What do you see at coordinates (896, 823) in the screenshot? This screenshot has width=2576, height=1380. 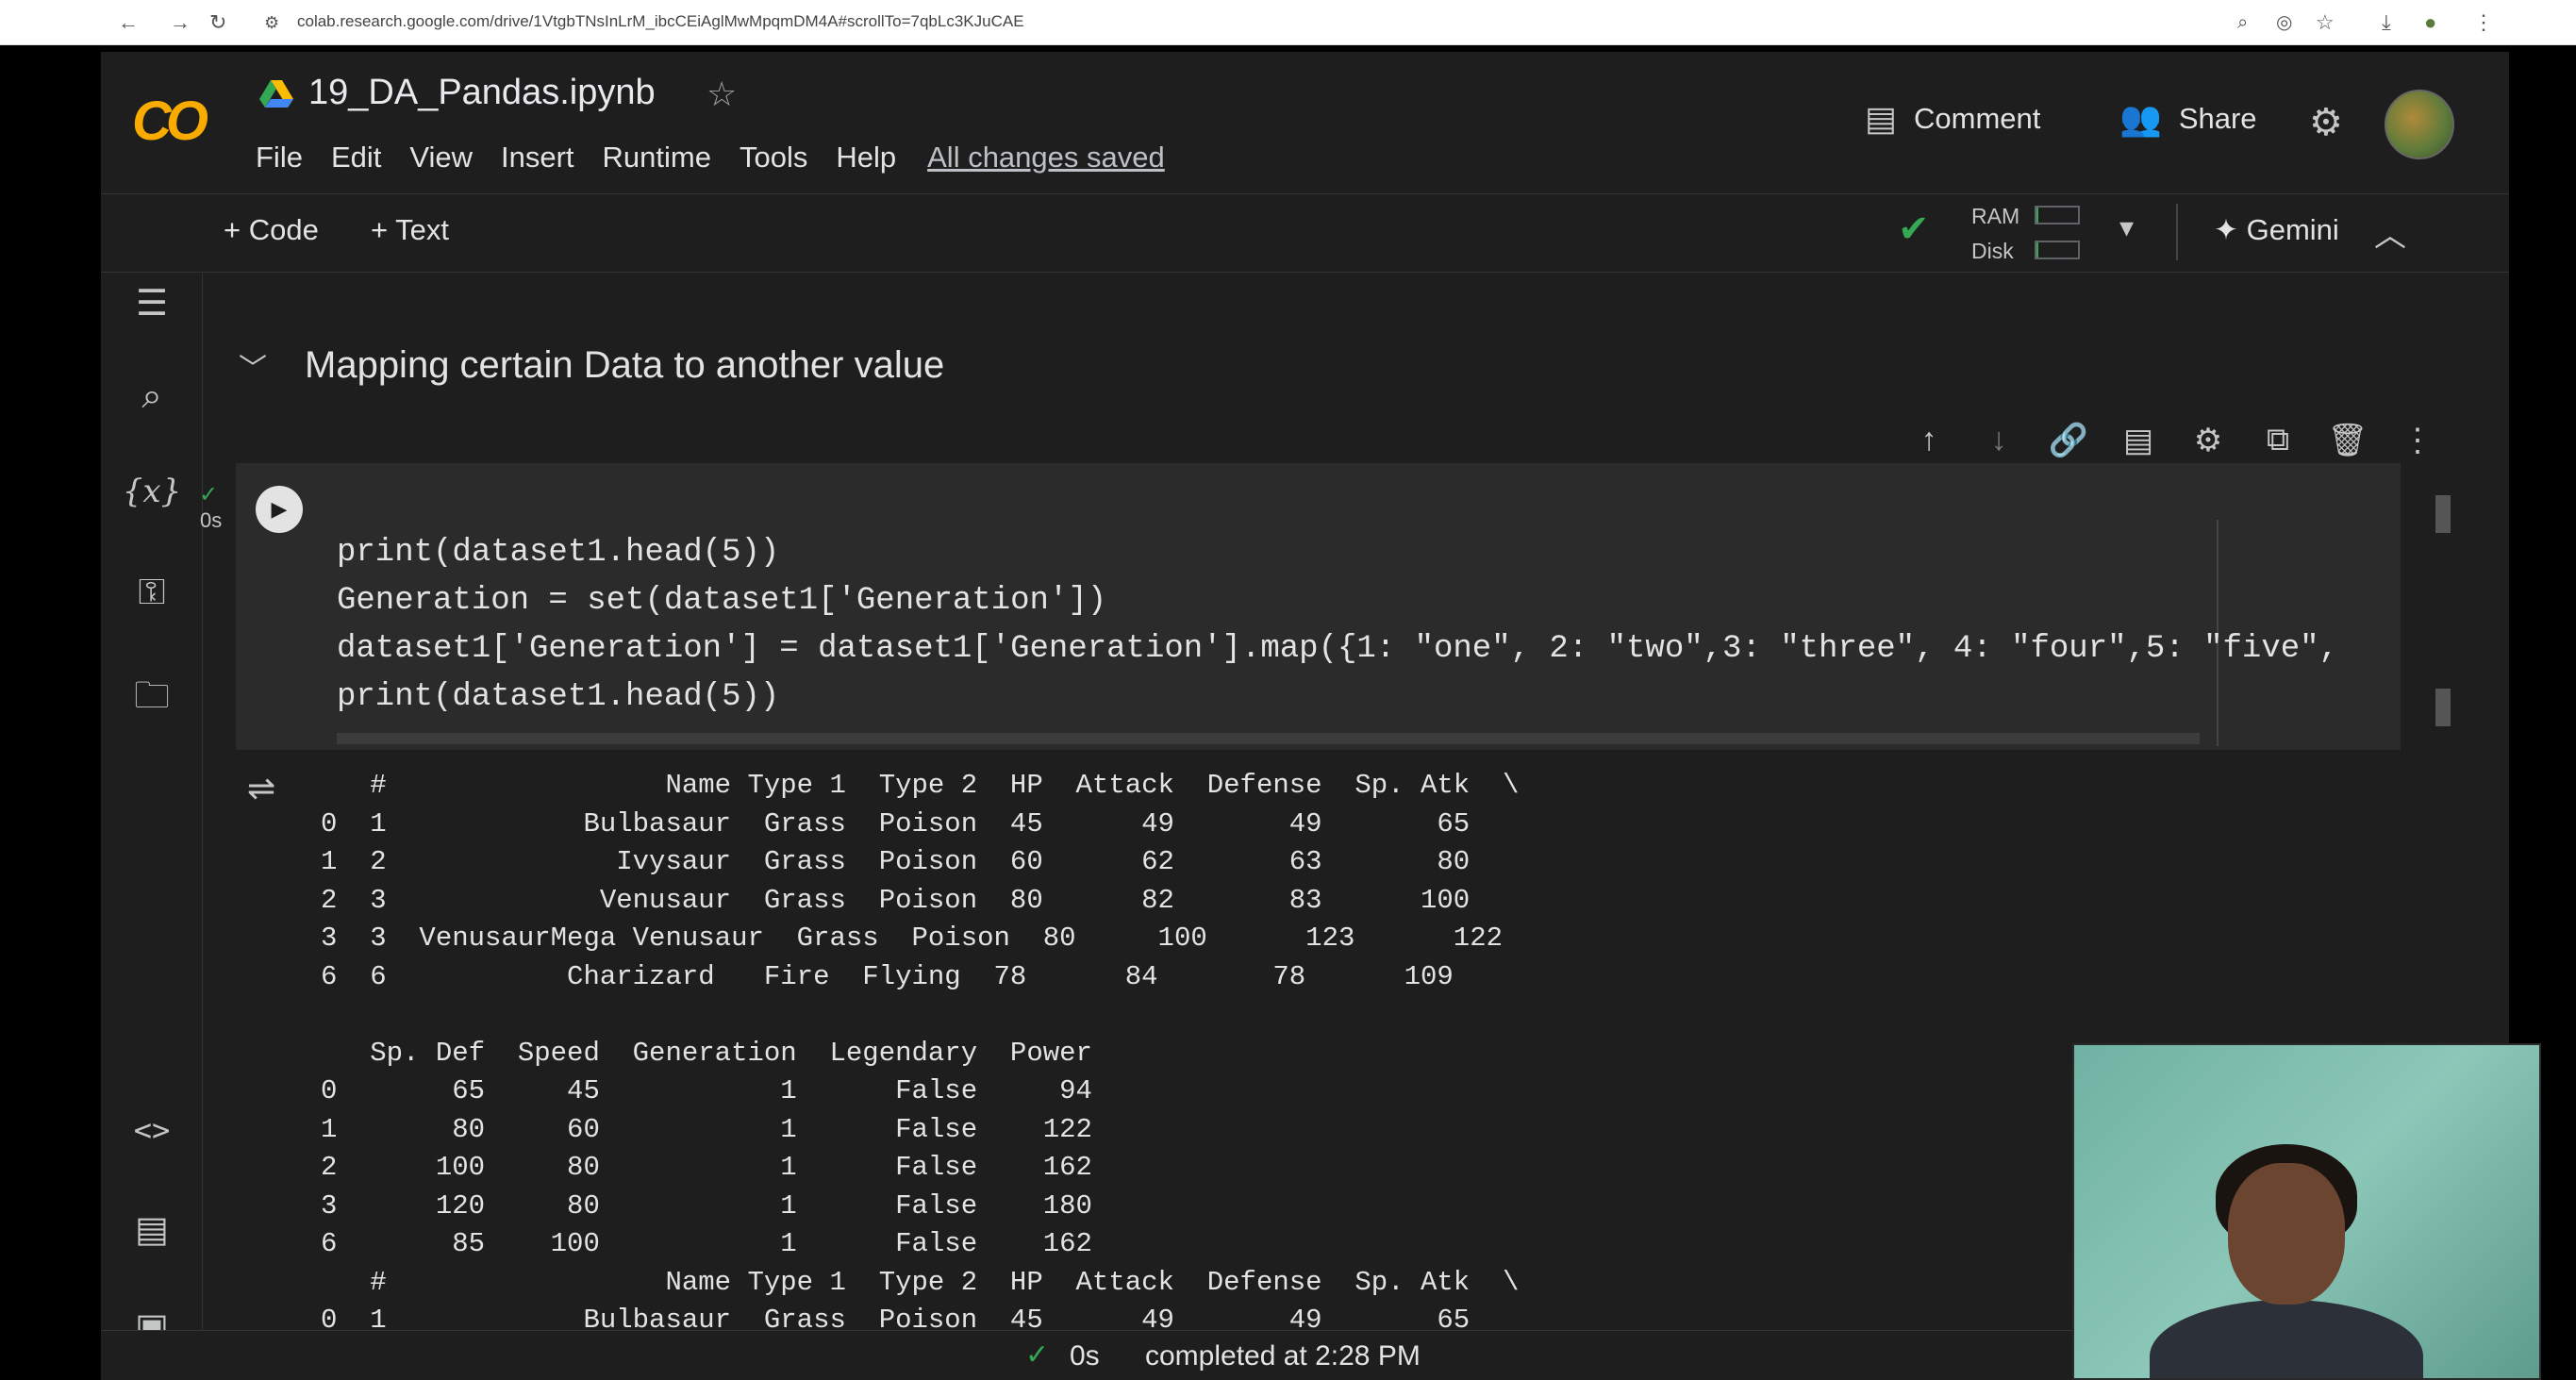 I see `output-line: 0 1 Bulbasaur Grass Poison 45 49 49 65` at bounding box center [896, 823].